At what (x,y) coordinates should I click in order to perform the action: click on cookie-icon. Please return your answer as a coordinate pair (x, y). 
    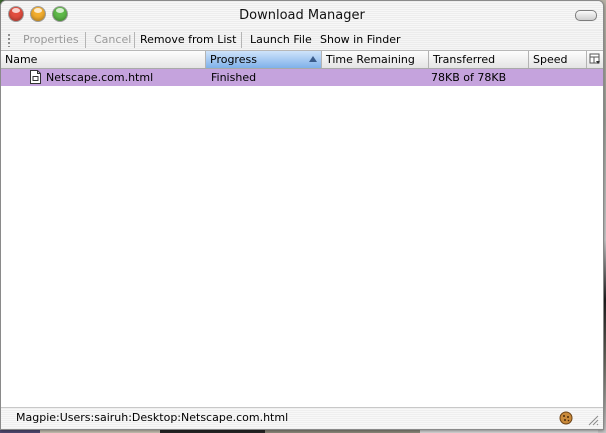
    Looking at the image, I should click on (566, 418).